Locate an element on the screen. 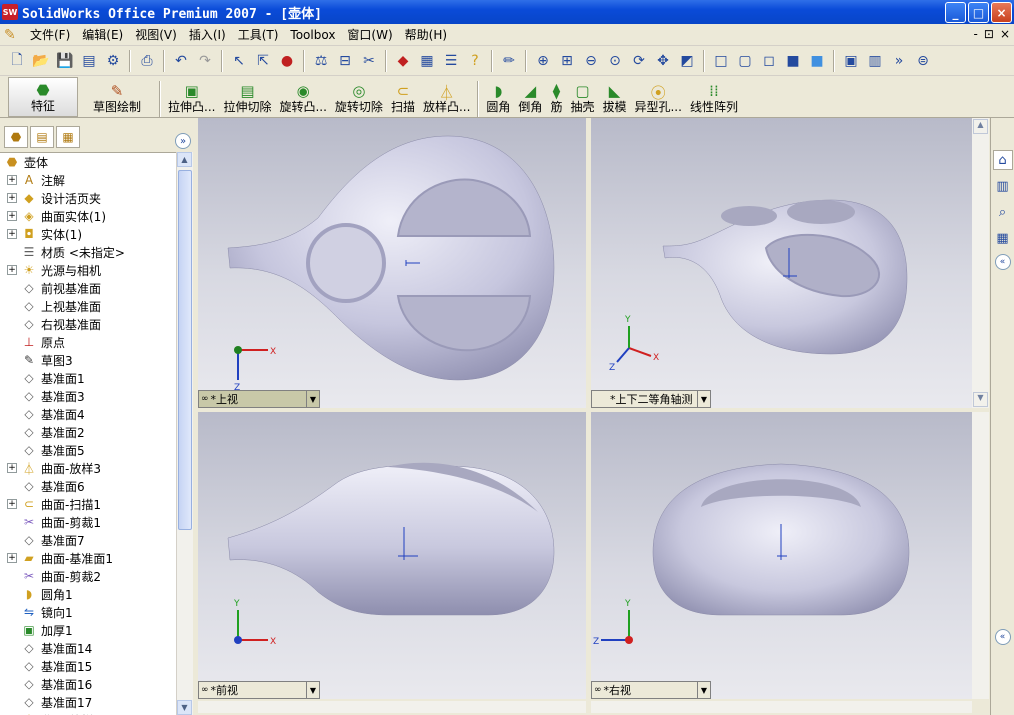 The height and width of the screenshot is (715, 1014). zoom-to-area-icon: ⊞ is located at coordinates (567, 61).